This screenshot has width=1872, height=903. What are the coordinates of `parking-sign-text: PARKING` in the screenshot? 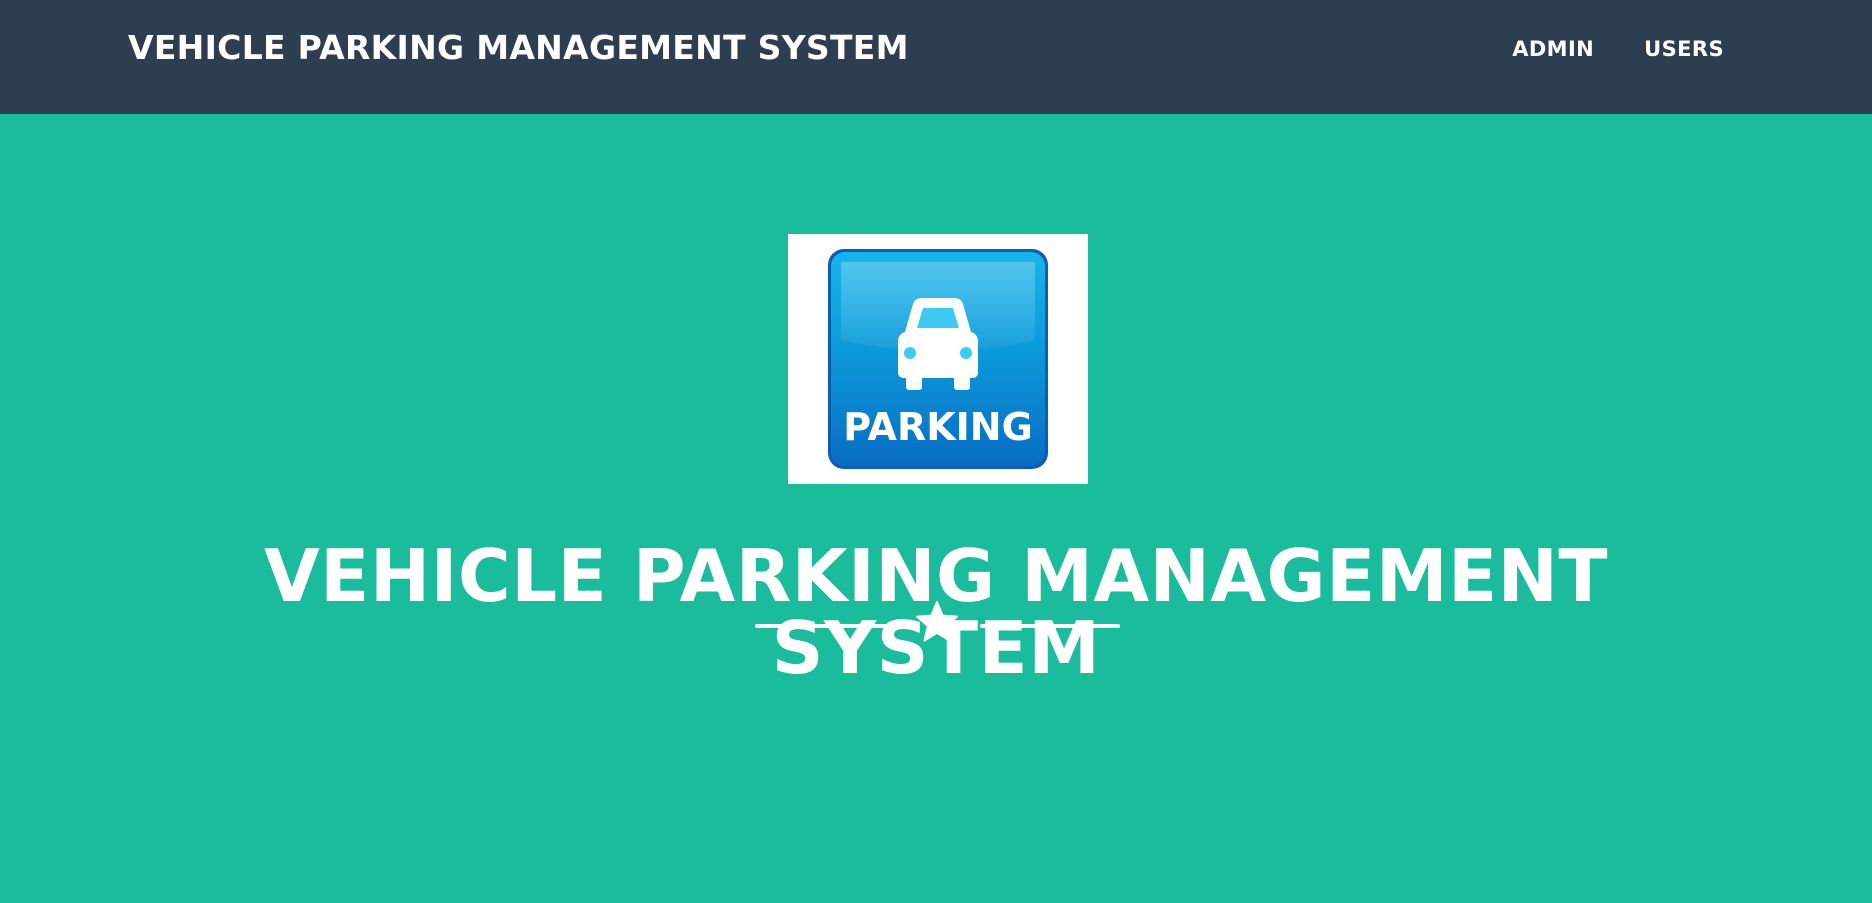 It's located at (938, 427).